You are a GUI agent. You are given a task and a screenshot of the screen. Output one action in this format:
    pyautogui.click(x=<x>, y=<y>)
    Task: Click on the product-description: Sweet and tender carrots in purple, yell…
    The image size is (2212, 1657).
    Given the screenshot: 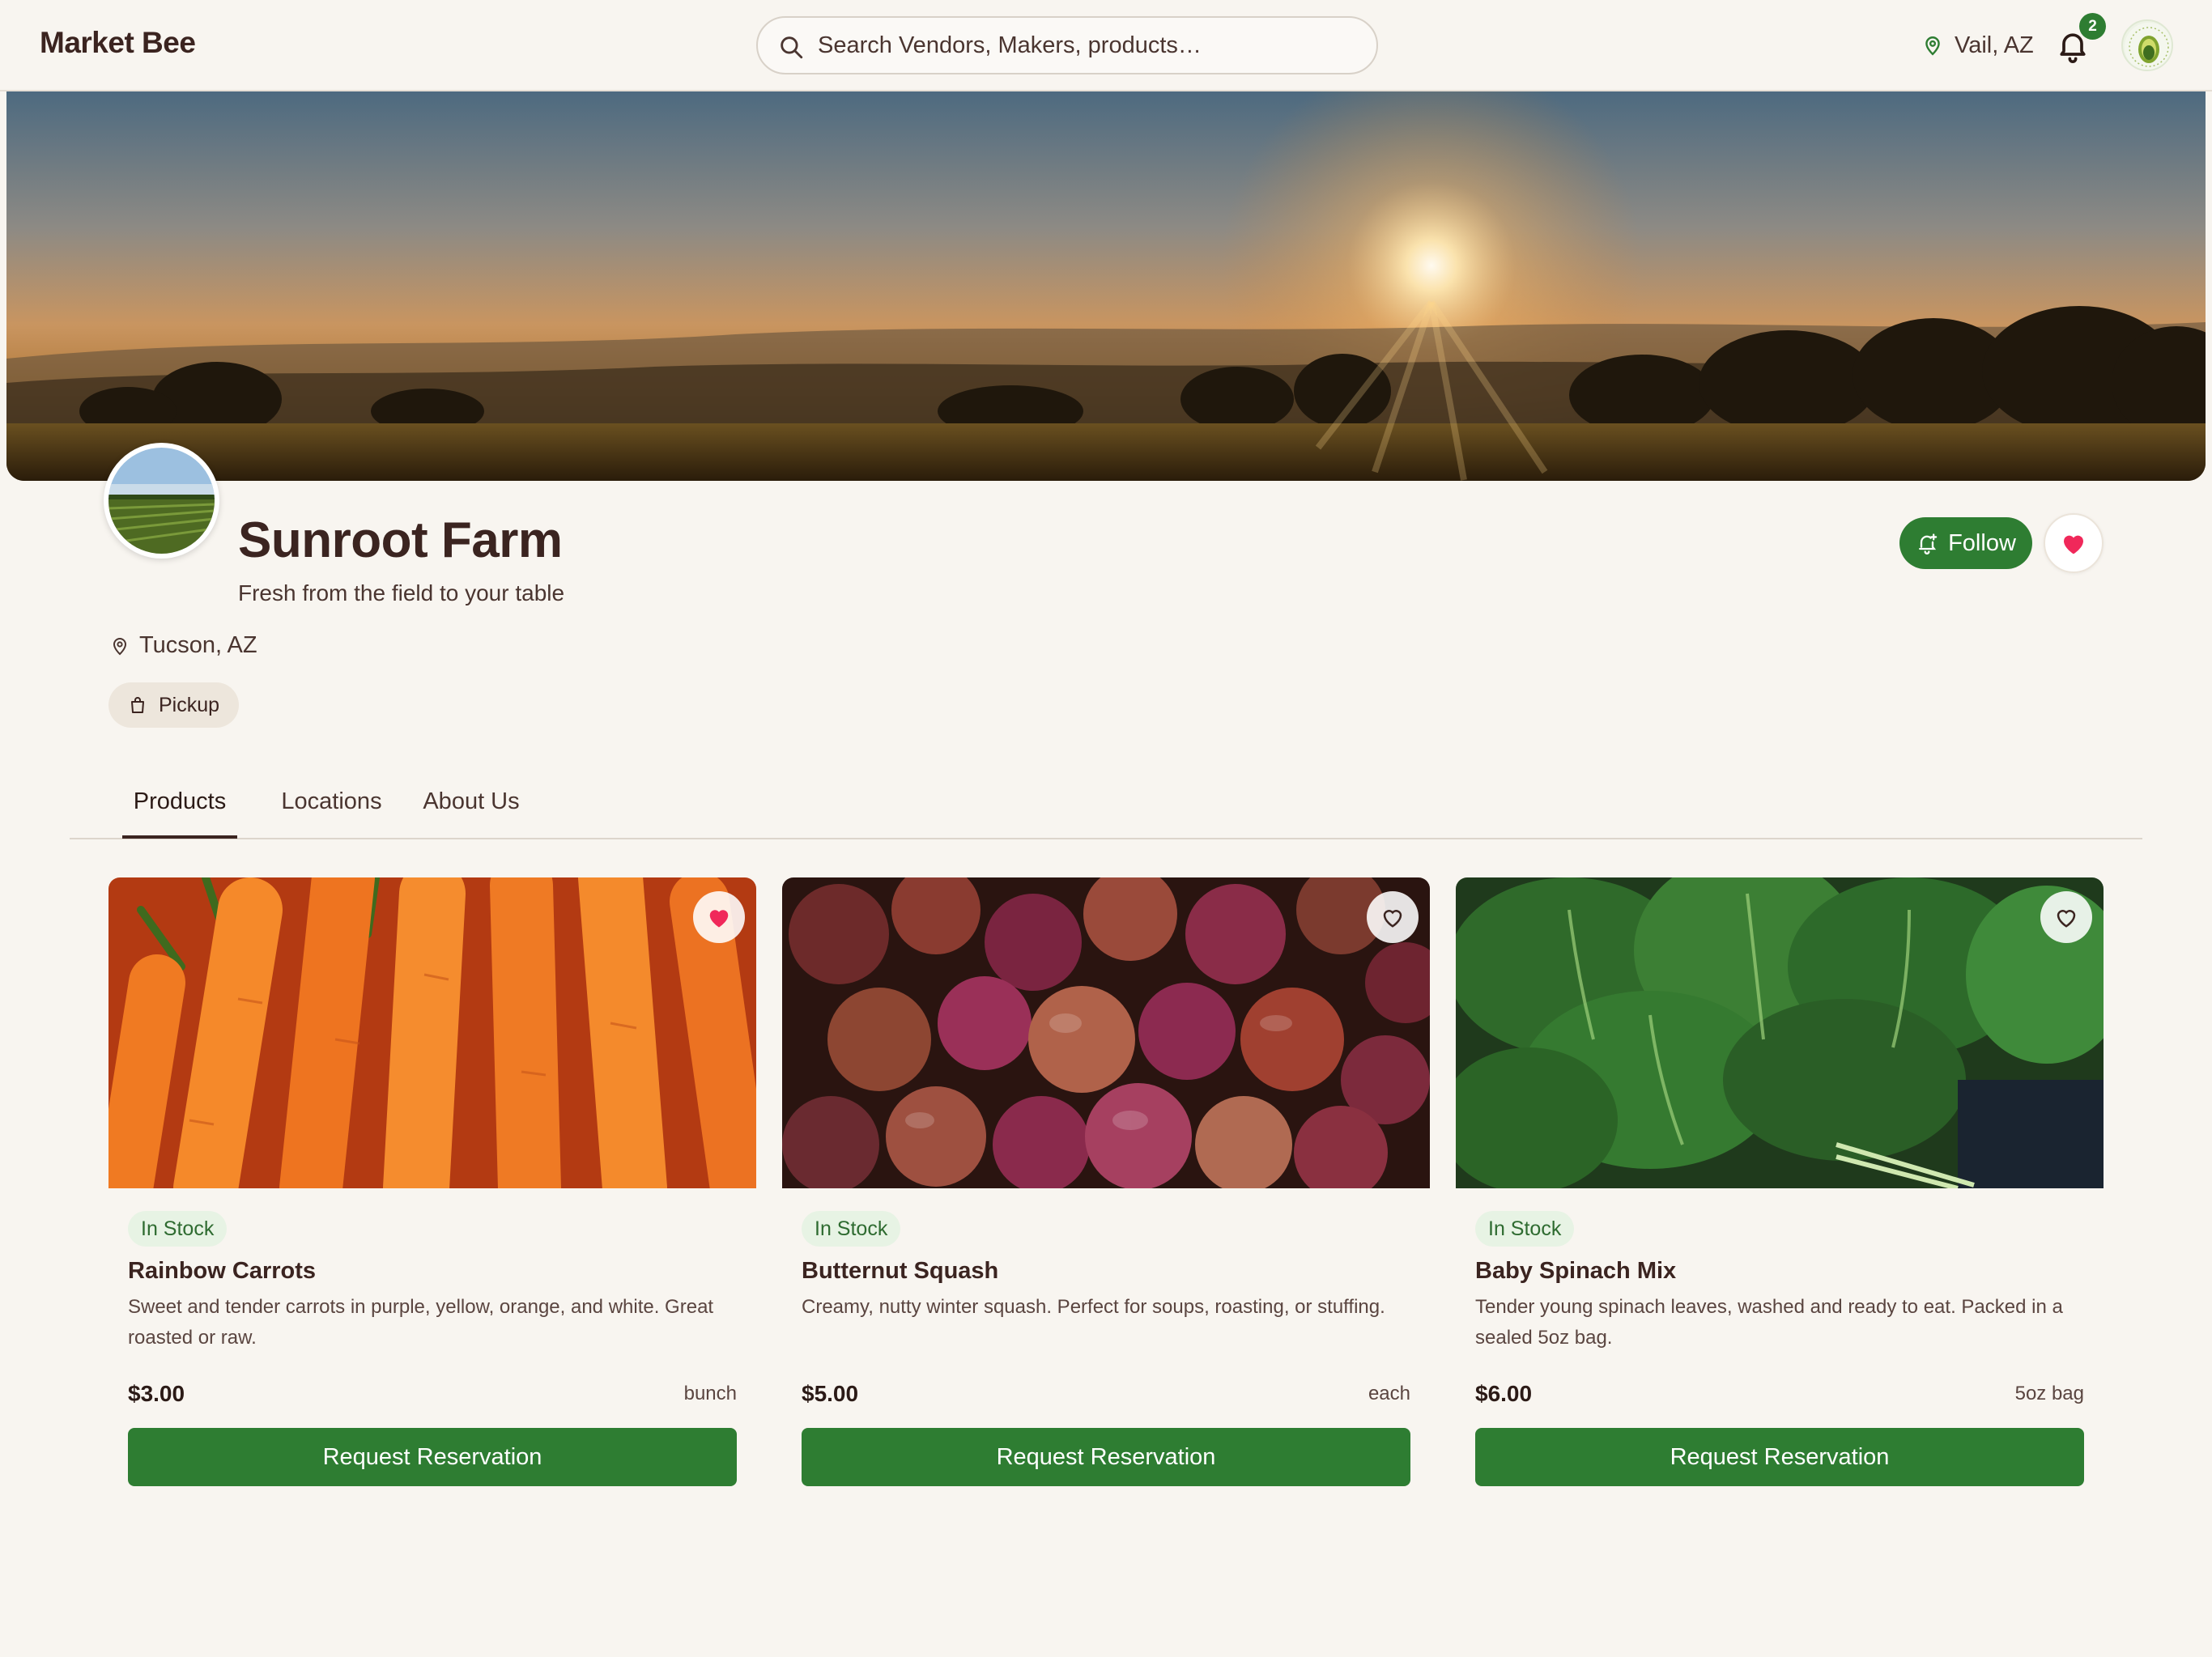 What is the action you would take?
    pyautogui.click(x=421, y=1322)
    